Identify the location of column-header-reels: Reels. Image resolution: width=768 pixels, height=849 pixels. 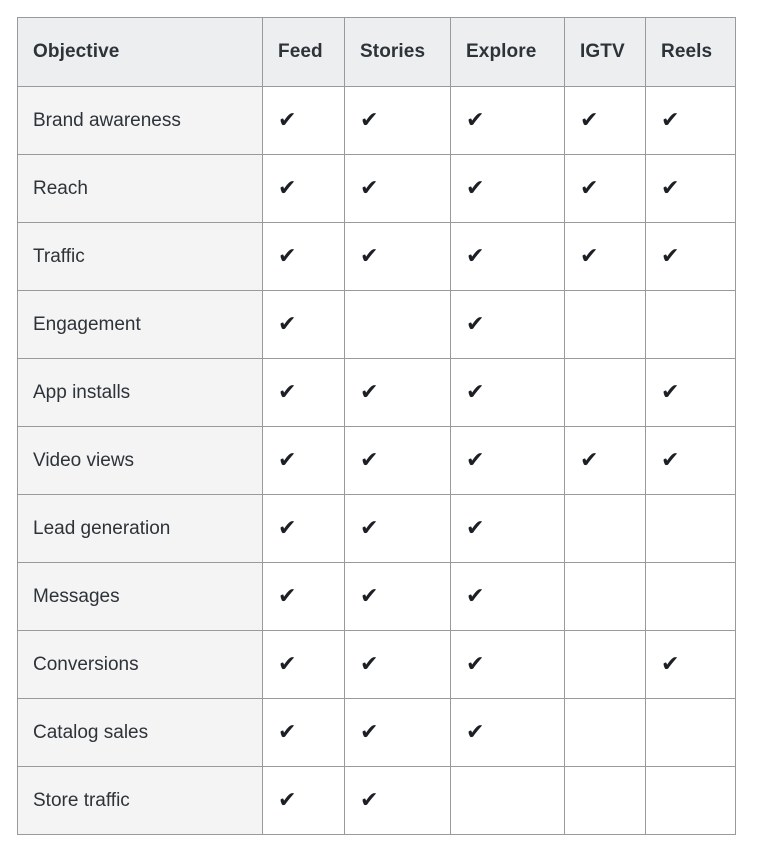
(690, 52).